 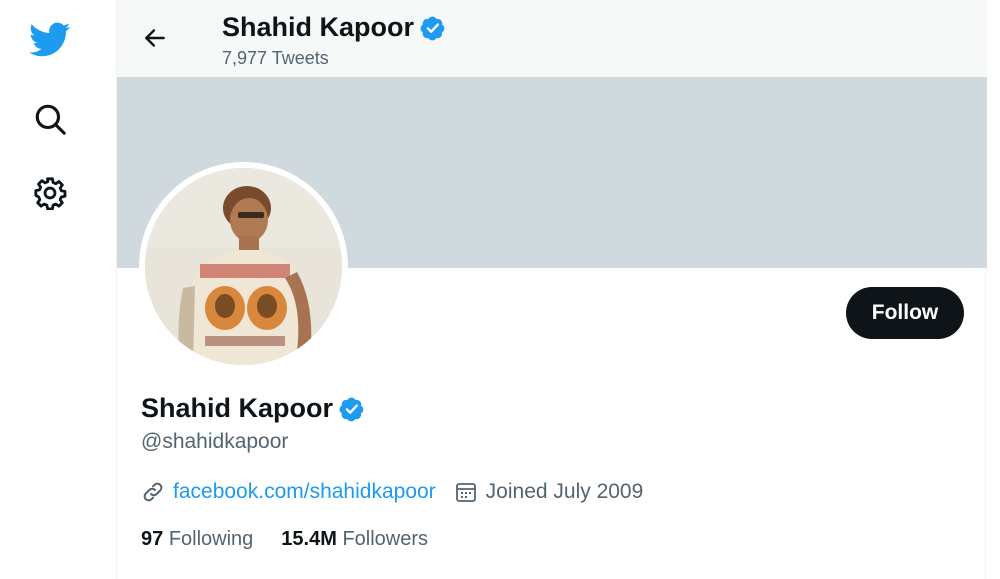 I want to click on left-nav, so click(x=58, y=289).